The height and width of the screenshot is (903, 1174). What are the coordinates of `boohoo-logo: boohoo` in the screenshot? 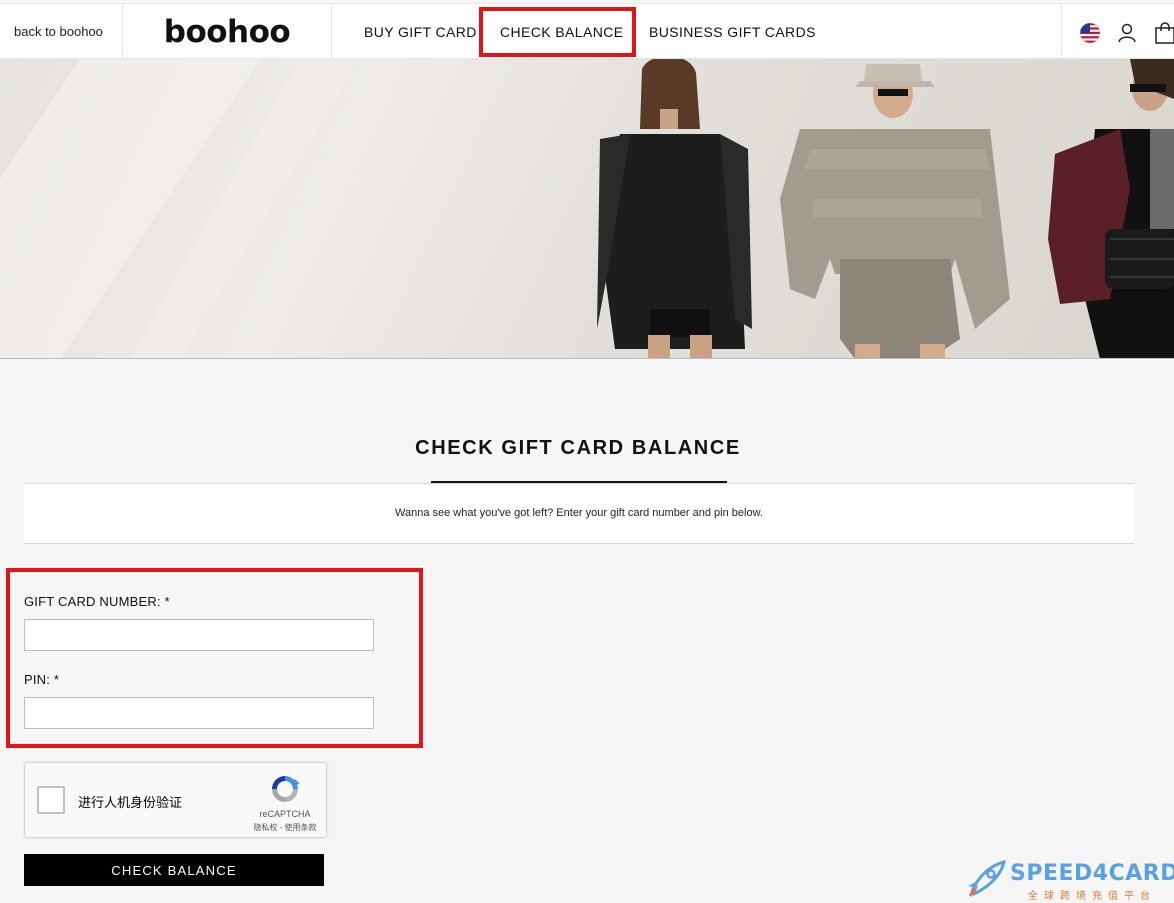 It's located at (227, 32).